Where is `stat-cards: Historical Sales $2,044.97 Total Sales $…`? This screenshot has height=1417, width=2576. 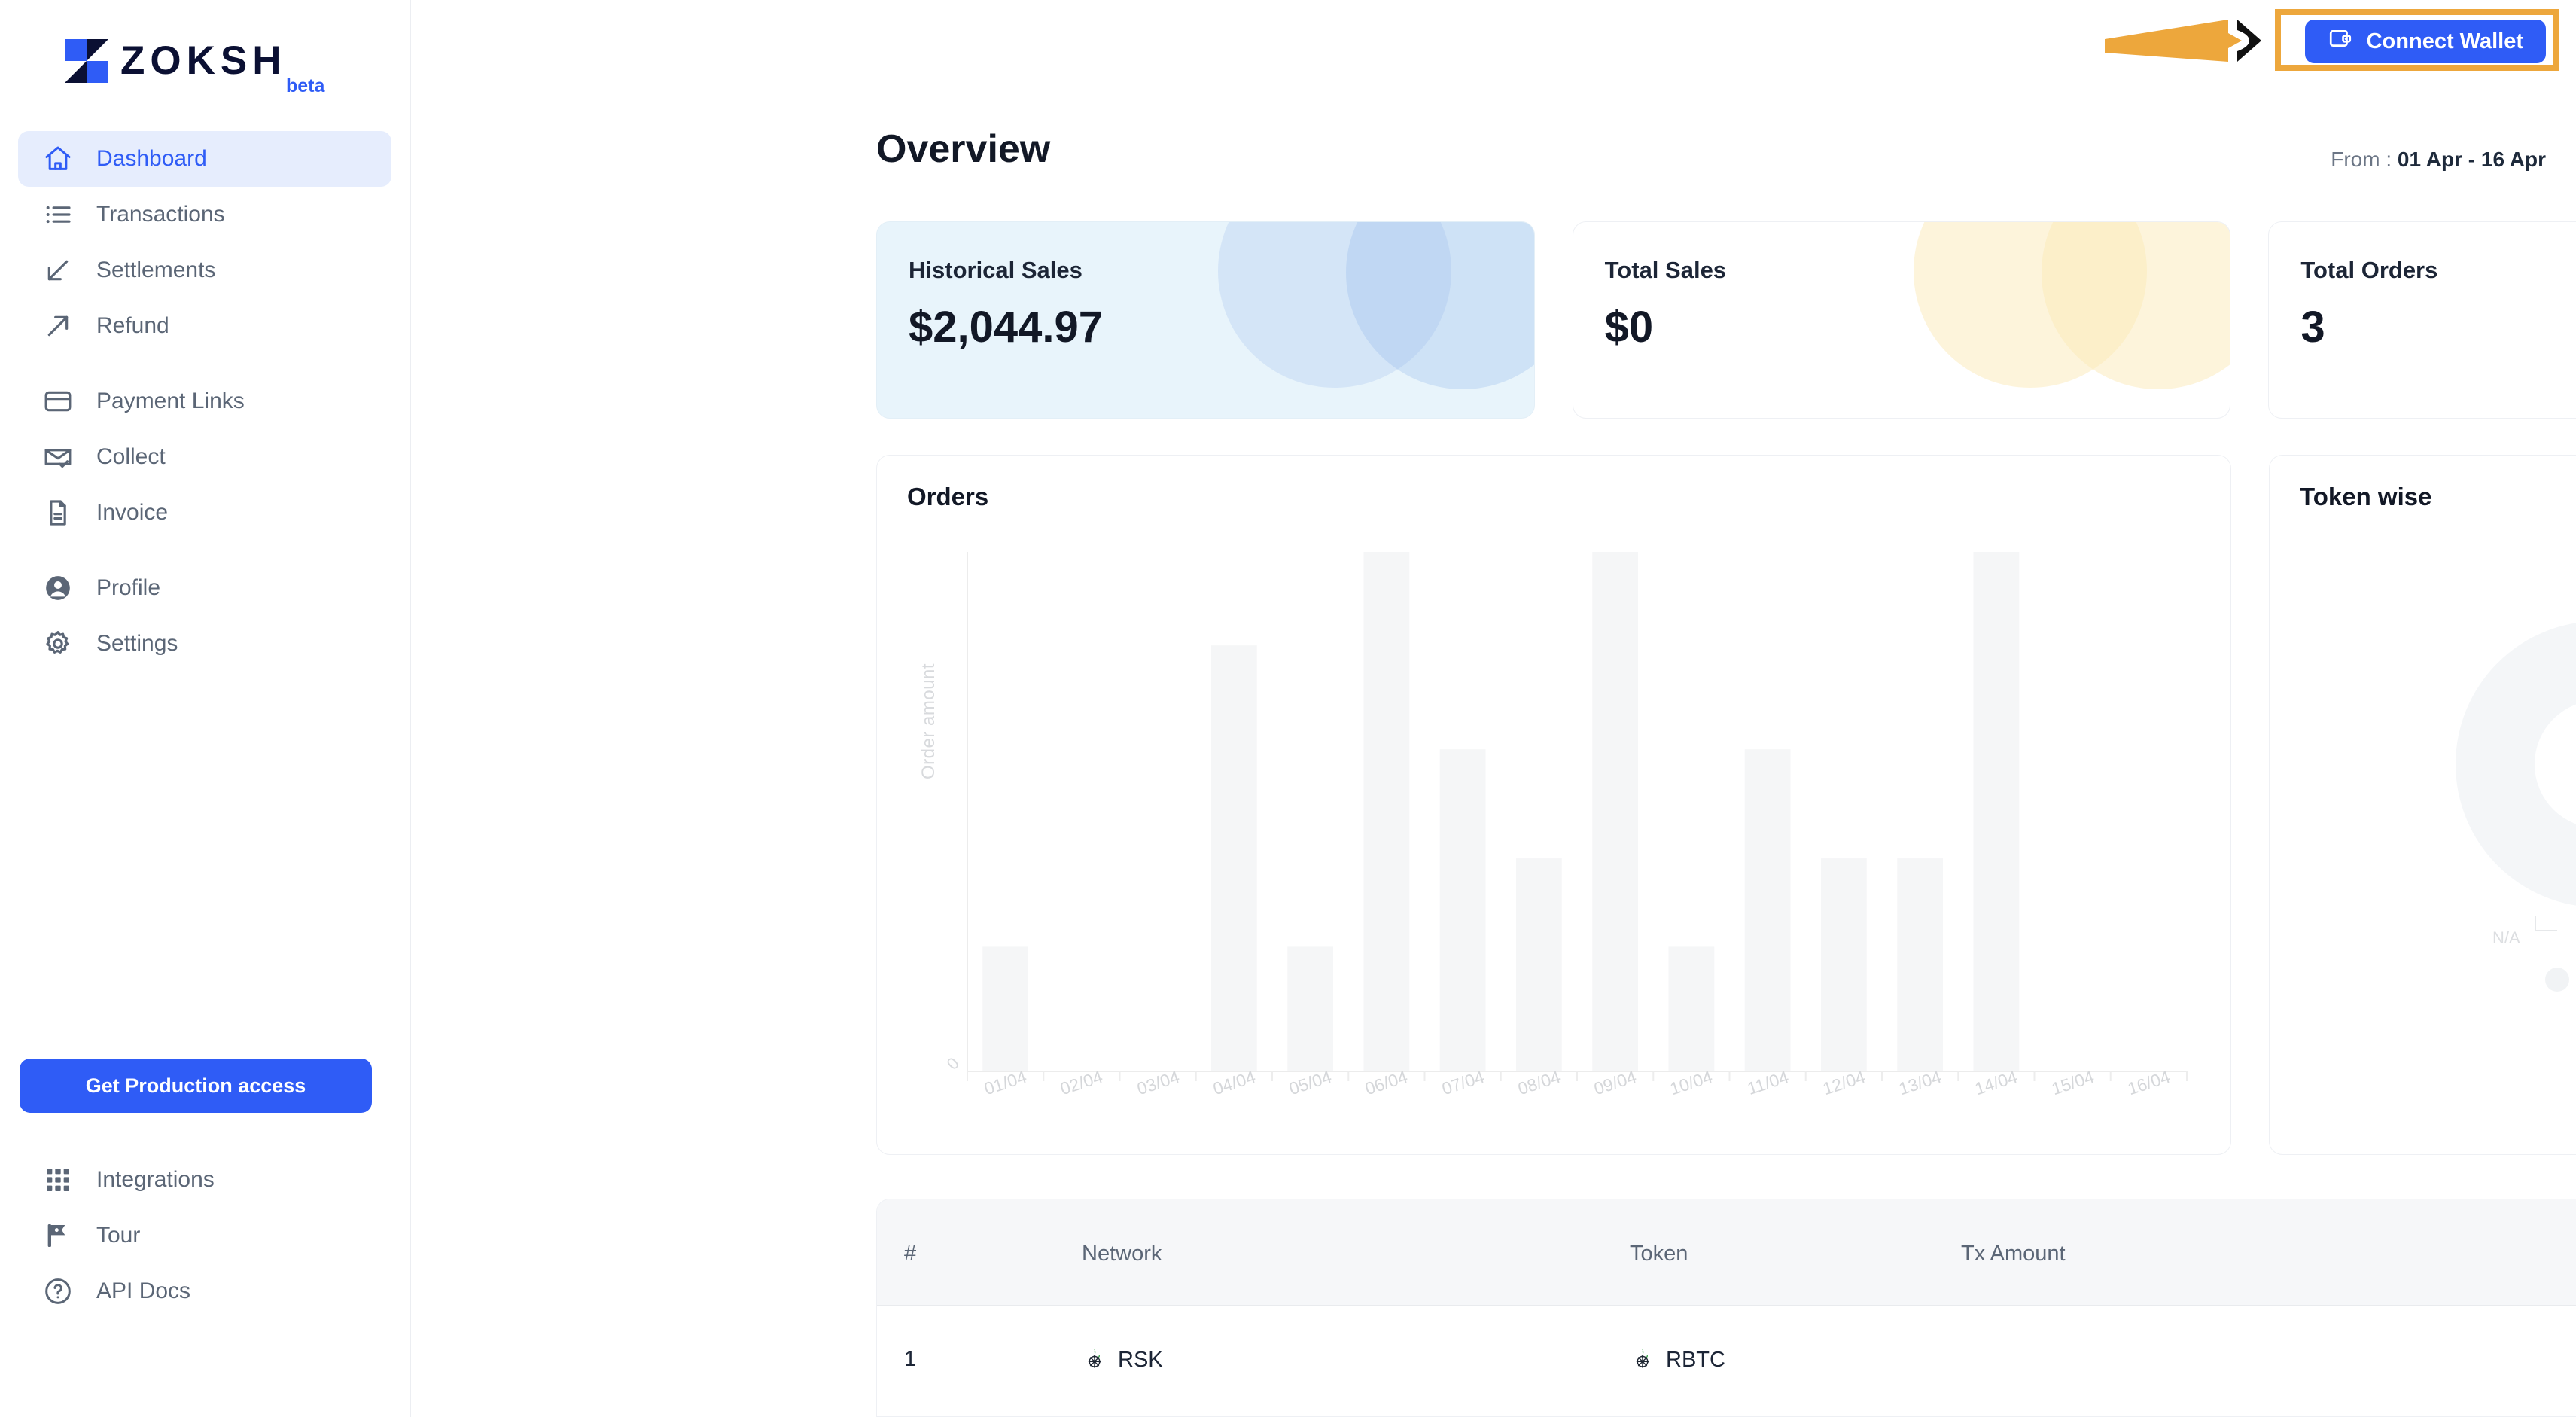 stat-cards: Historical Sales $2,044.97 Total Sales $… is located at coordinates (1726, 320).